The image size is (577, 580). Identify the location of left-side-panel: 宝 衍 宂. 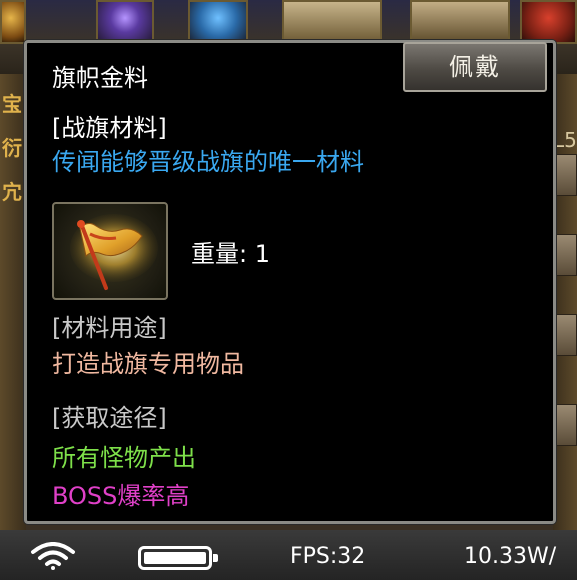
(13, 302).